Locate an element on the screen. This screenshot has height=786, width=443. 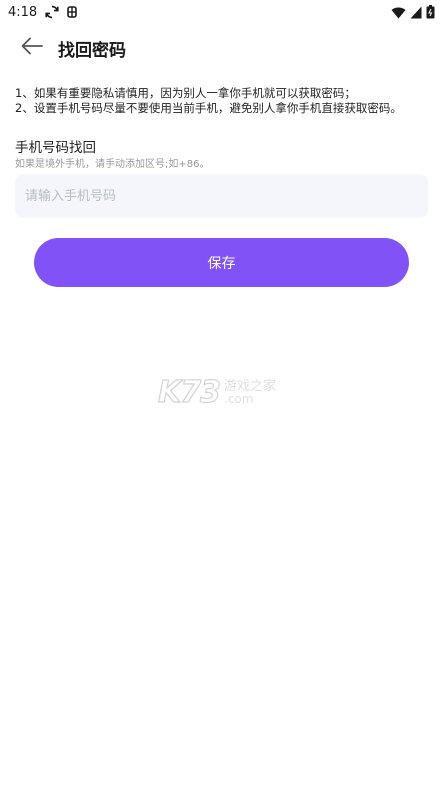
wifi-icon is located at coordinates (398, 12).